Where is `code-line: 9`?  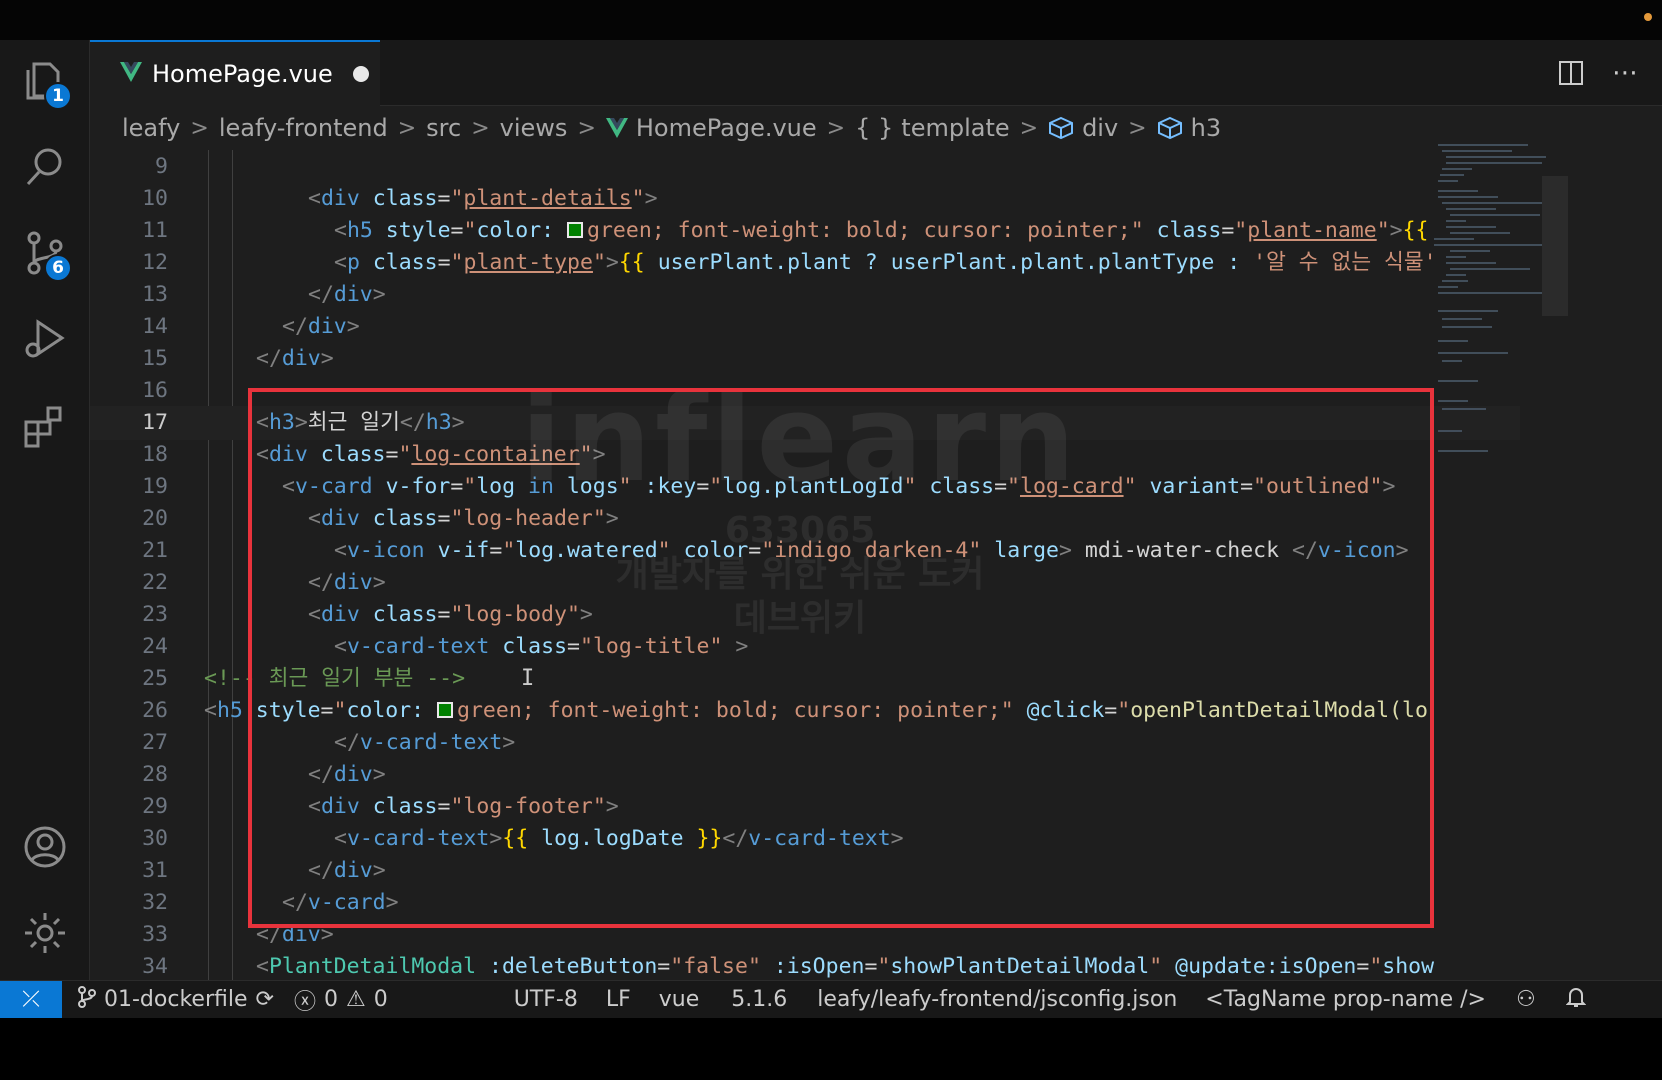
code-line: 9 is located at coordinates (161, 166).